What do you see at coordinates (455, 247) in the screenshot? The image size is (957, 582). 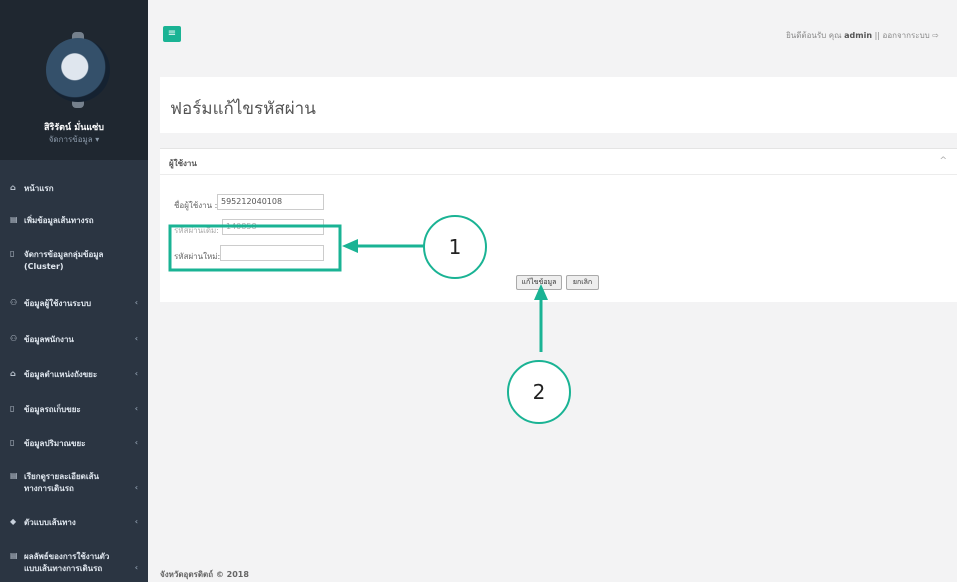 I see `annotation-marker-1: 1` at bounding box center [455, 247].